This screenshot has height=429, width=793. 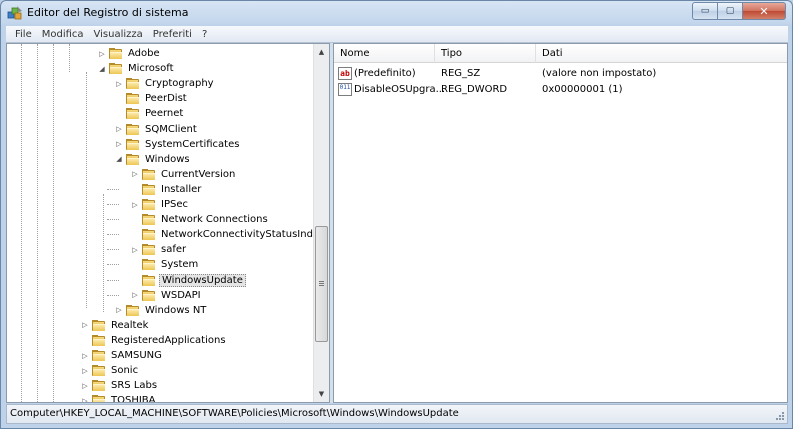 What do you see at coordinates (167, 159) in the screenshot?
I see `tree-item-label: Windows` at bounding box center [167, 159].